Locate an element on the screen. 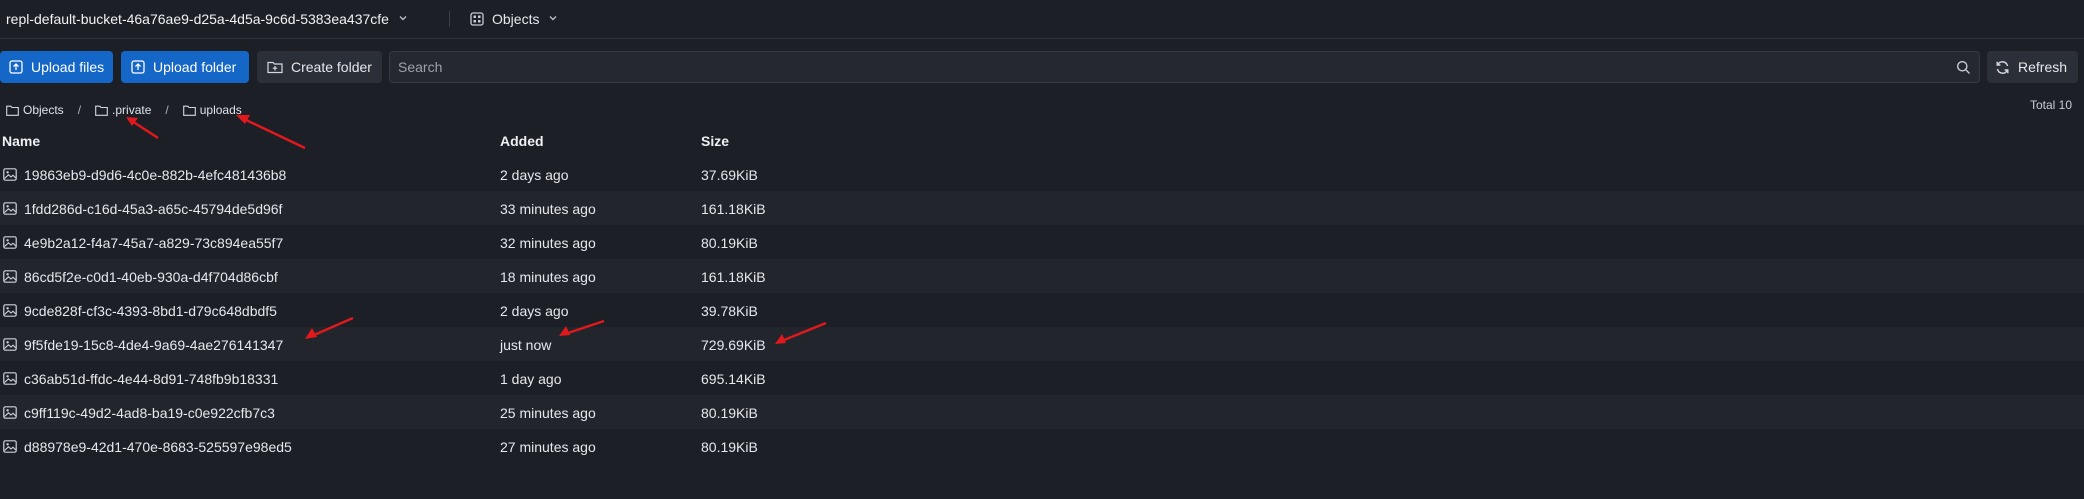 The height and width of the screenshot is (499, 2084). breadcrumb-label: uploads is located at coordinates (220, 110).